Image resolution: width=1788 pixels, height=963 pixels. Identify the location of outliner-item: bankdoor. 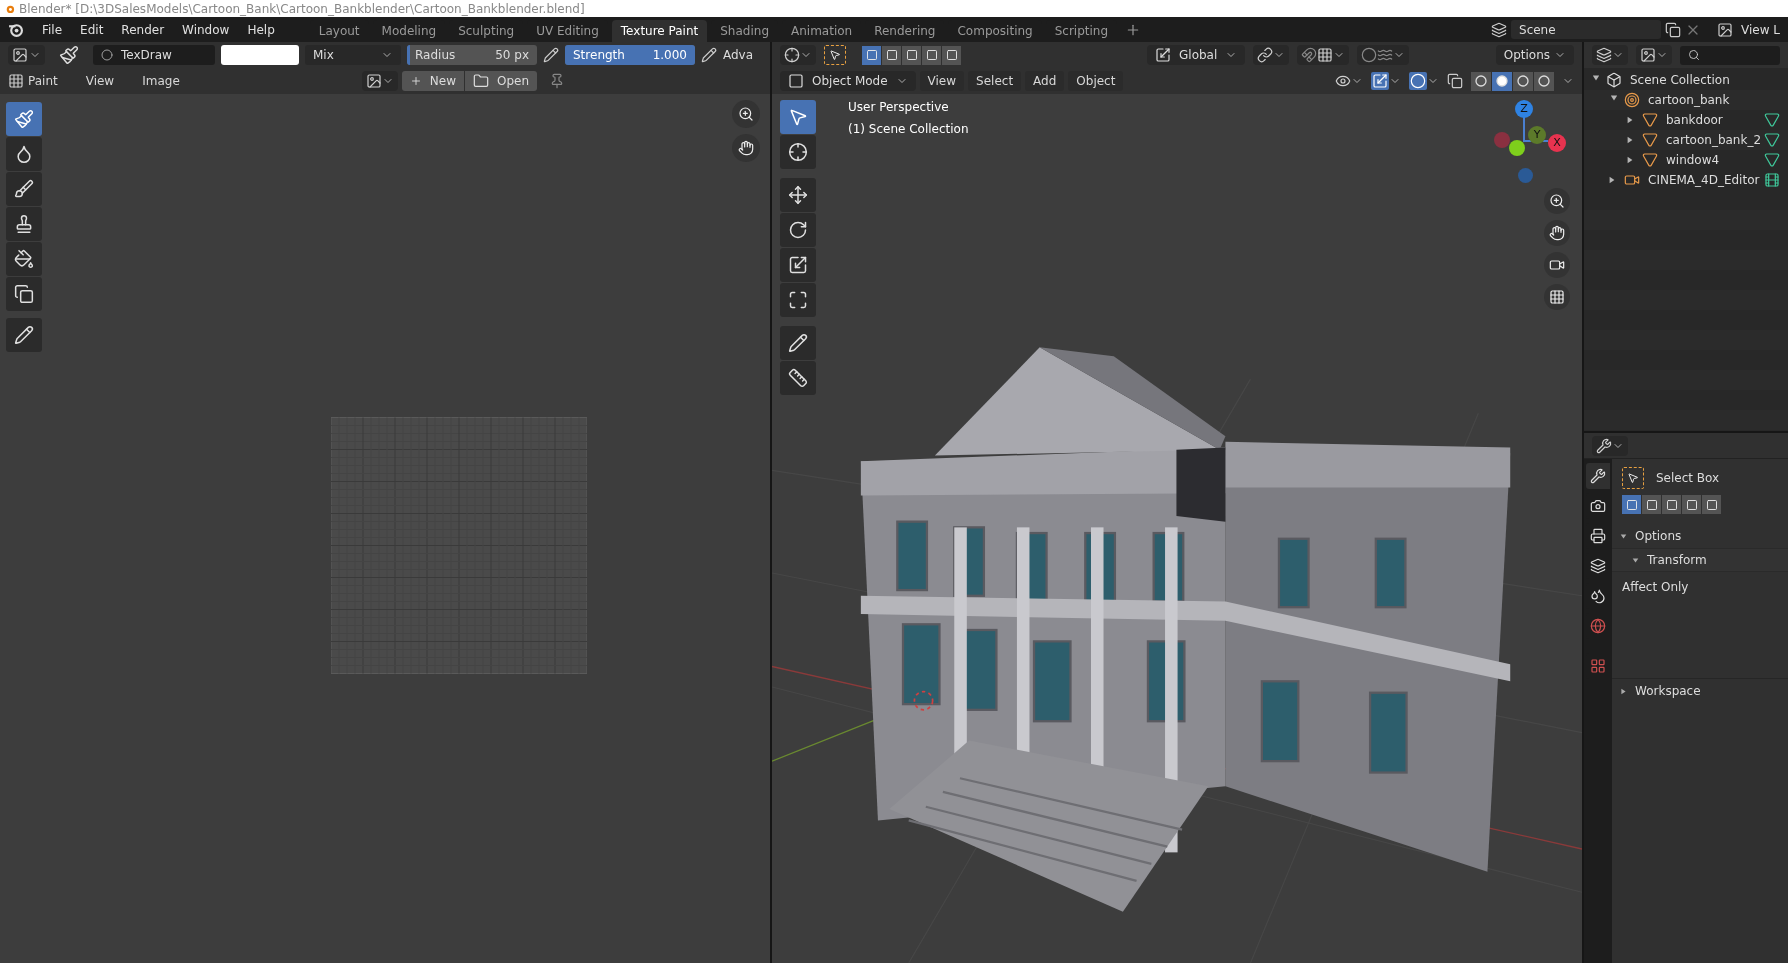
(1694, 120).